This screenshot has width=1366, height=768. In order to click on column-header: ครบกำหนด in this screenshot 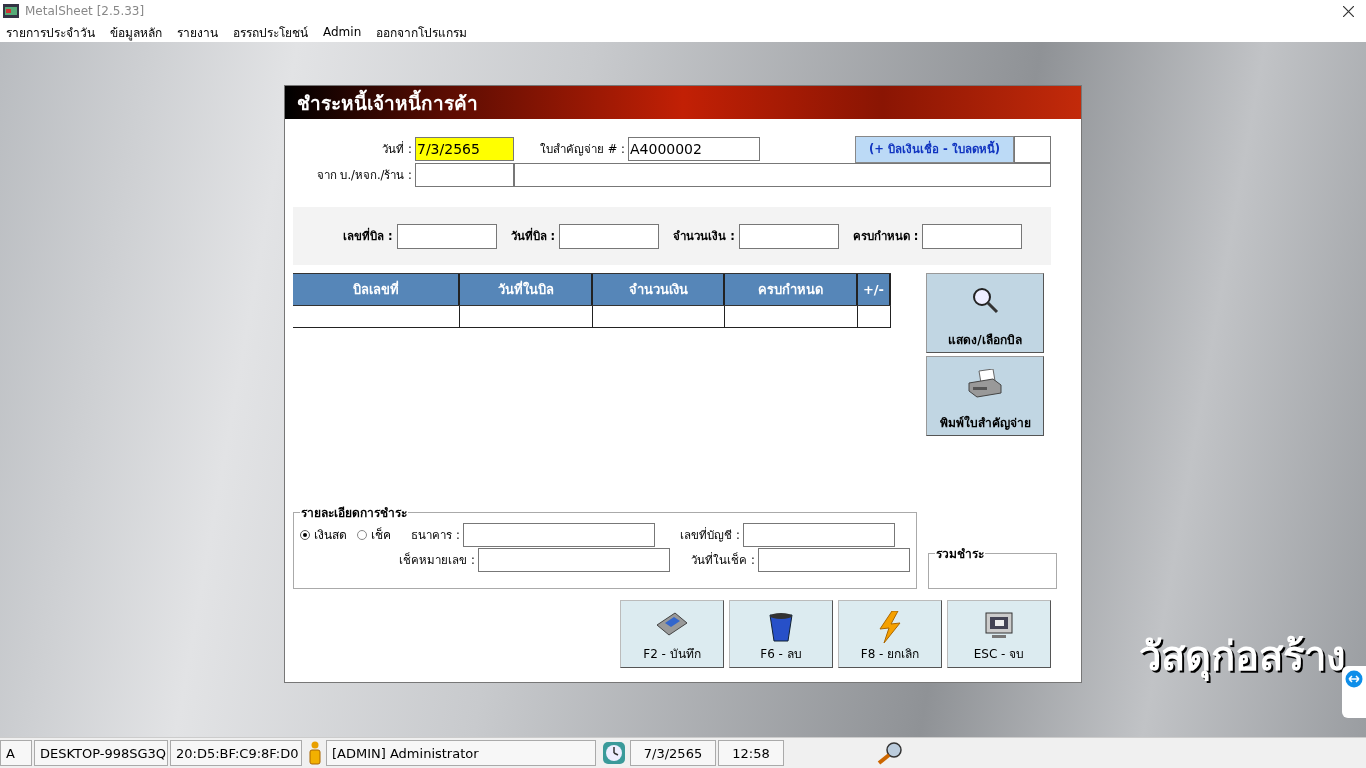, I will do `click(791, 289)`.